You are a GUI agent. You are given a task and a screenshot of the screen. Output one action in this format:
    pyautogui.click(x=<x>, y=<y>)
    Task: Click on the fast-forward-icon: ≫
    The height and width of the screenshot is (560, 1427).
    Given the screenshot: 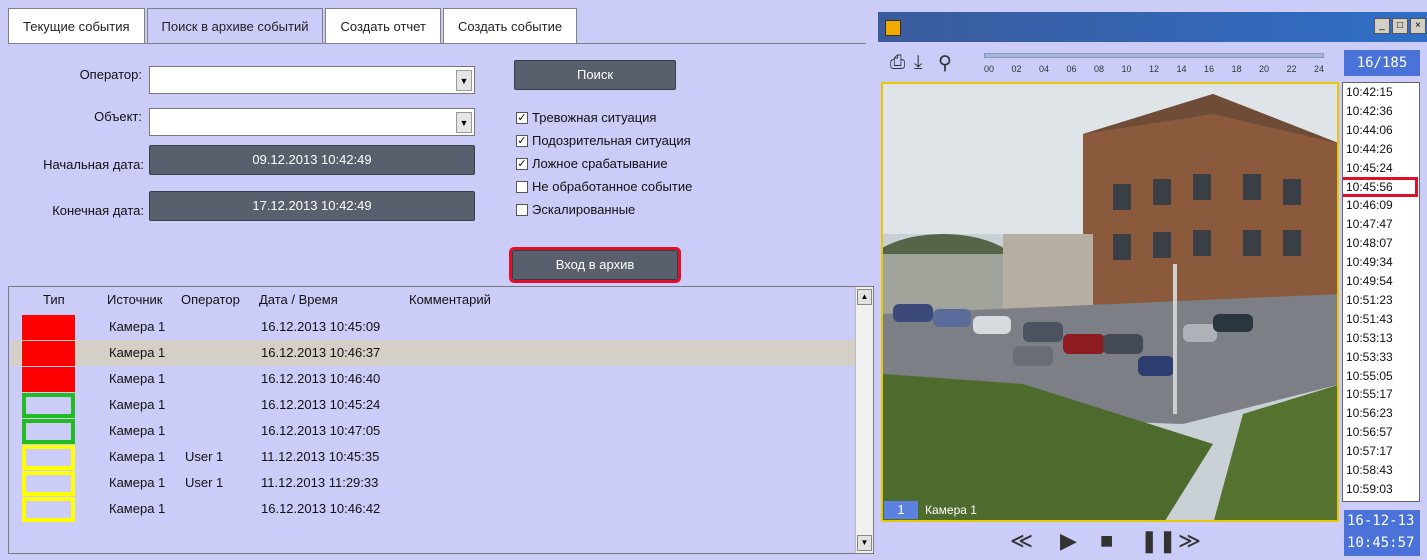 What is the action you would take?
    pyautogui.click(x=1189, y=541)
    